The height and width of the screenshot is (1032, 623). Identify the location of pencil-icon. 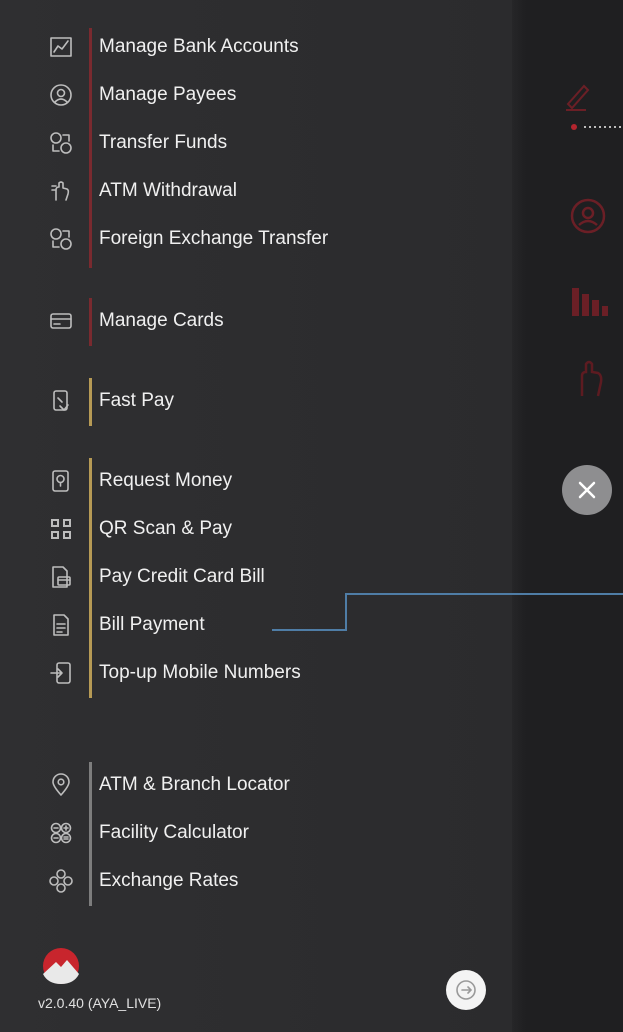
(577, 95).